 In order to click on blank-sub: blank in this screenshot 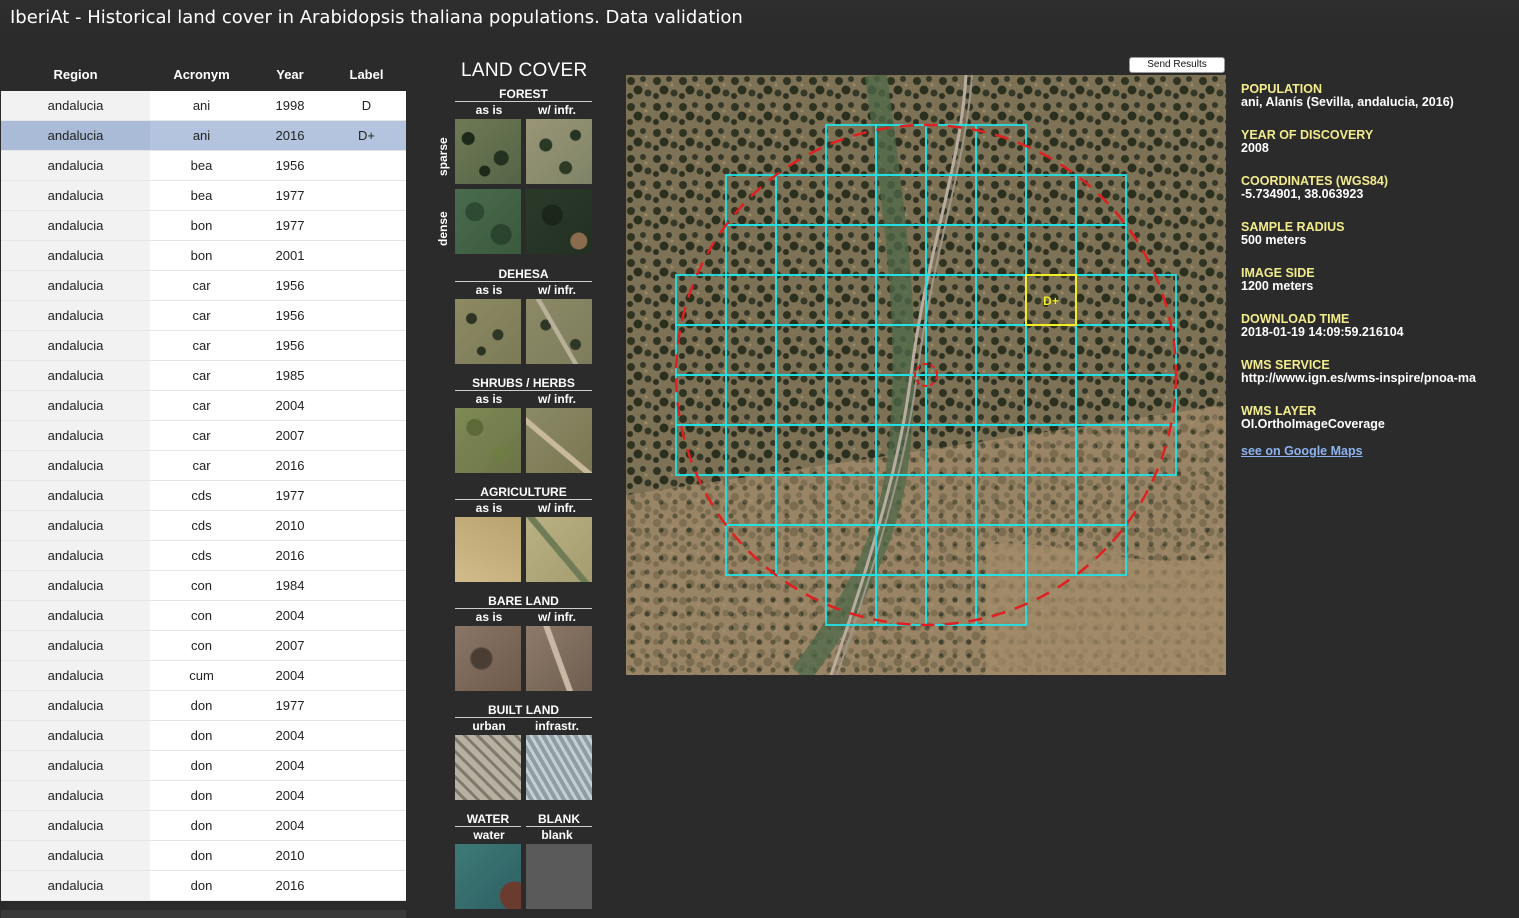, I will do `click(557, 835)`.